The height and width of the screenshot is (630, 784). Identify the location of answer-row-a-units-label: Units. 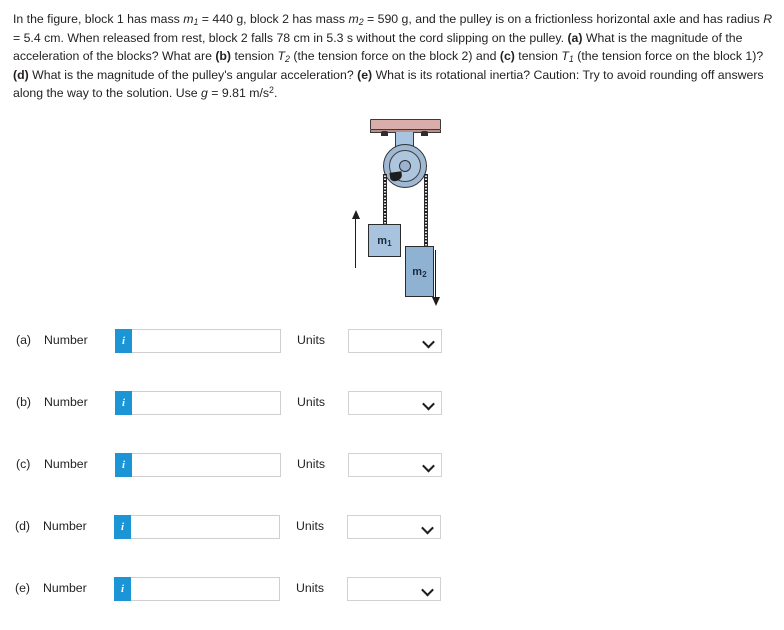
(311, 340).